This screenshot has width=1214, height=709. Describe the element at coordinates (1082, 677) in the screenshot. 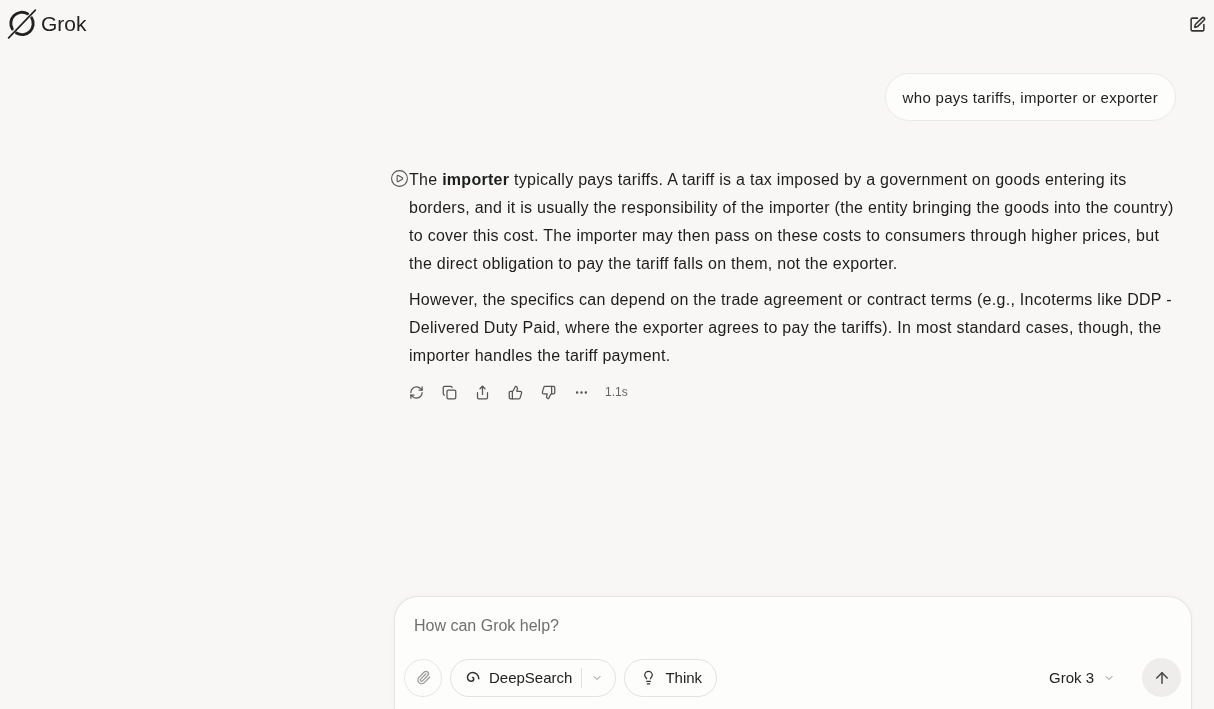

I see `model-selector: Grok 3` at that location.